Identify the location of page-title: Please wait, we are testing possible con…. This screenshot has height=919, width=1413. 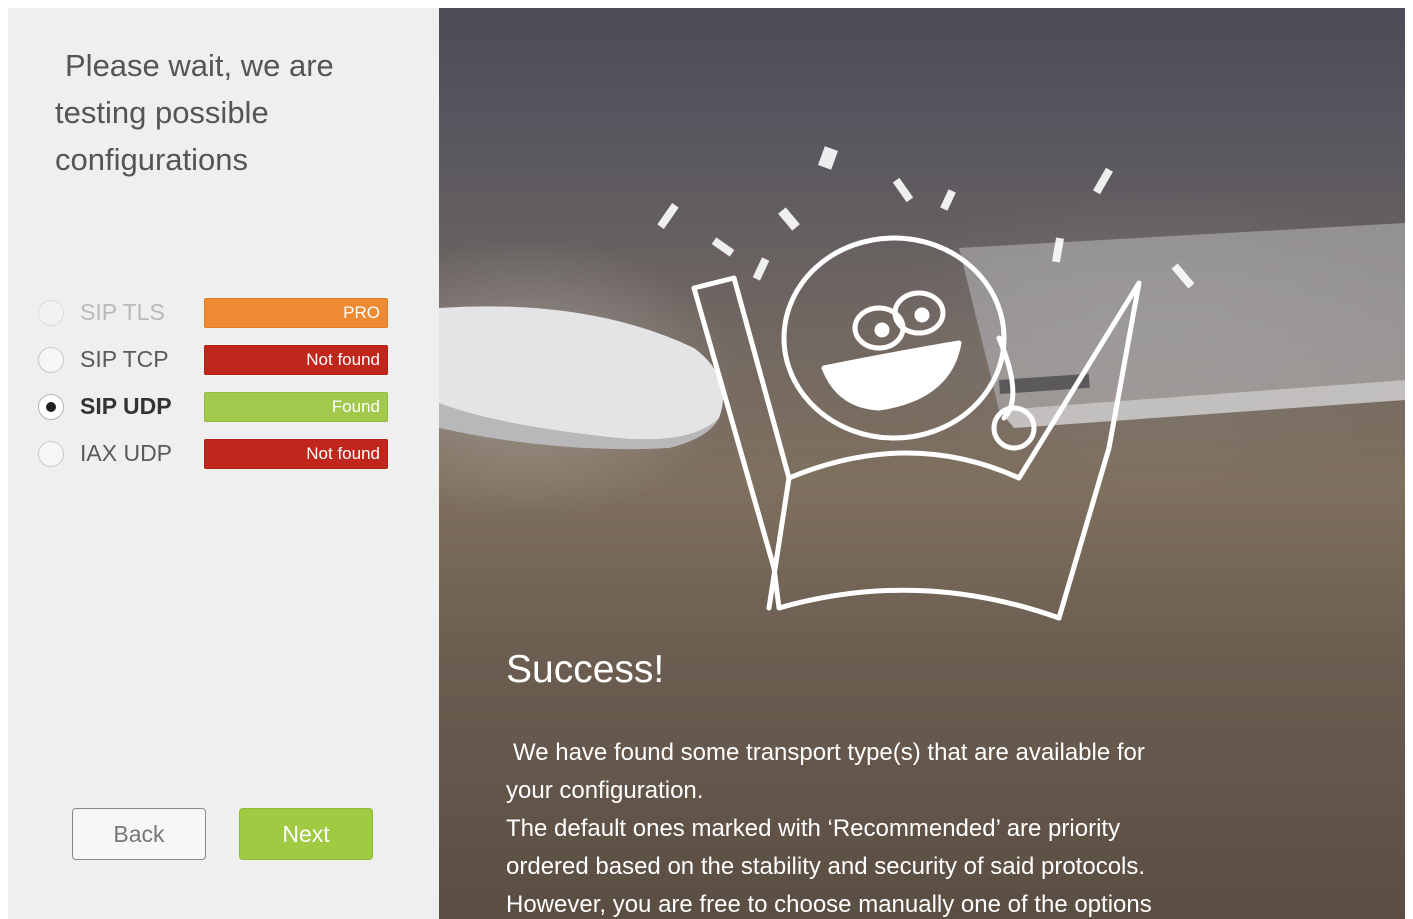
(225, 112).